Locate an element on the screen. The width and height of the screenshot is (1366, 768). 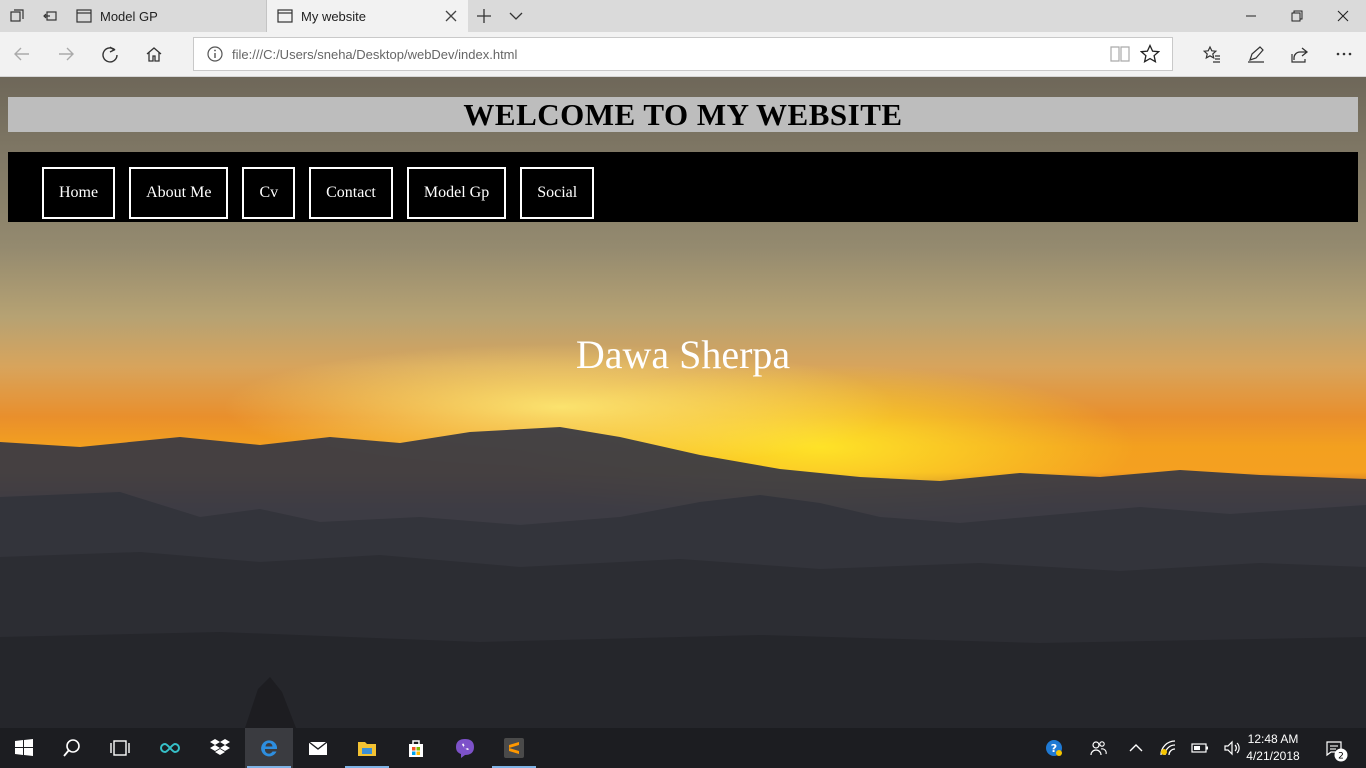
home-icon is located at coordinates (154, 54).